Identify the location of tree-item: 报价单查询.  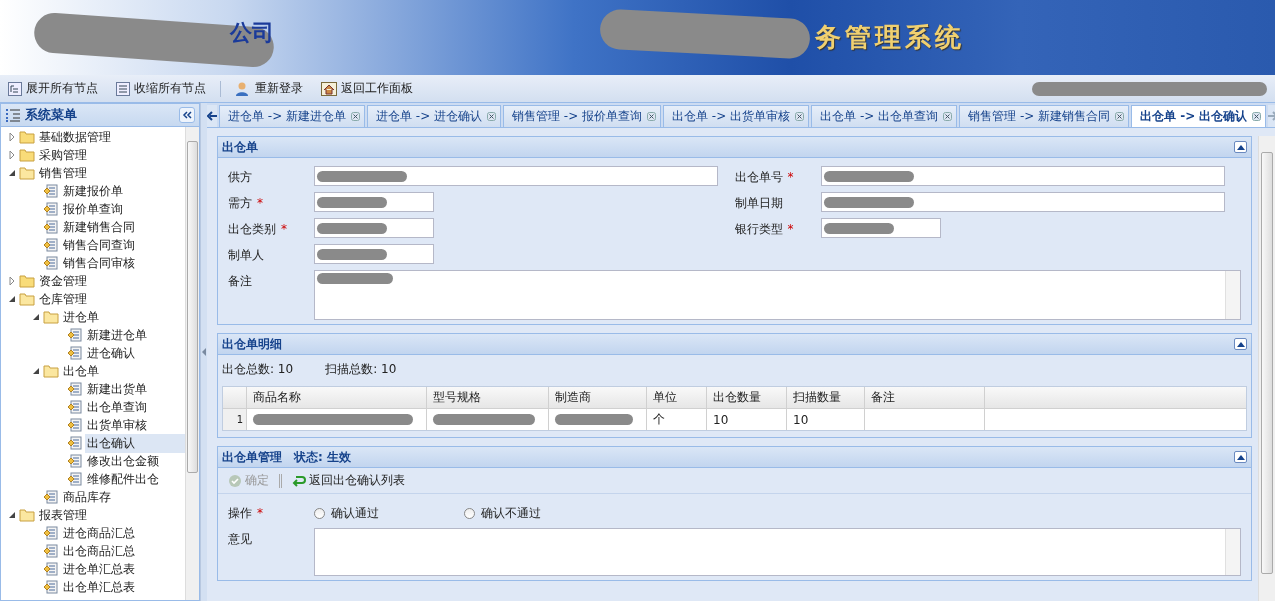
(123, 209).